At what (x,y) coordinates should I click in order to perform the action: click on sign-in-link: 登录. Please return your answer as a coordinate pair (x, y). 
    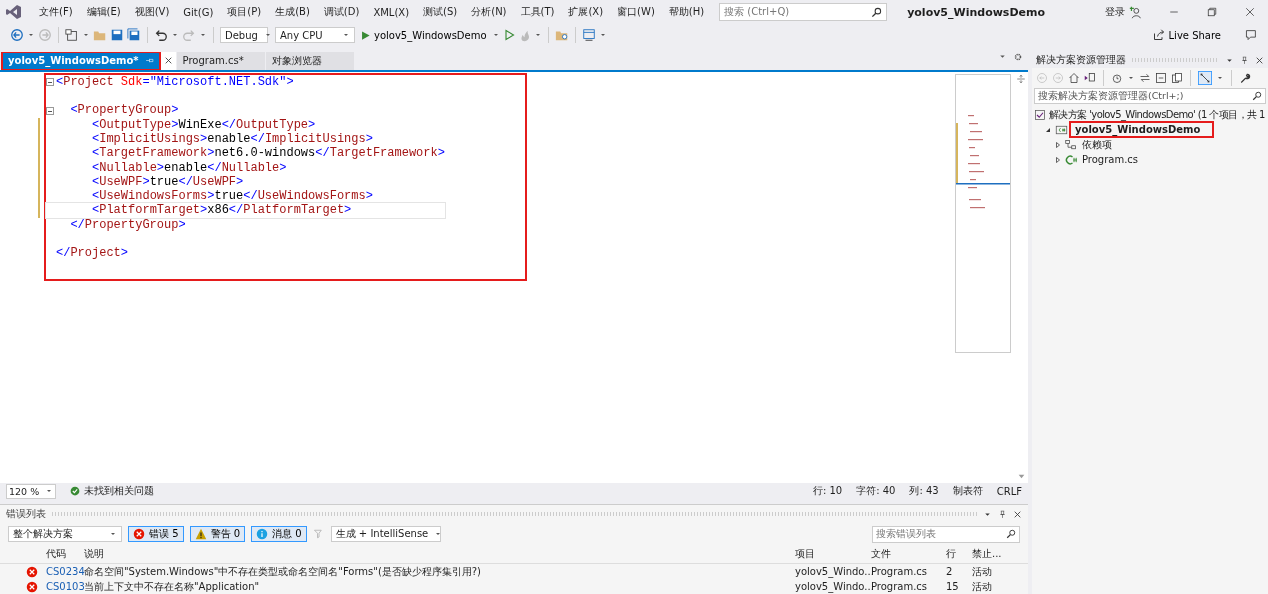
    Looking at the image, I should click on (1115, 12).